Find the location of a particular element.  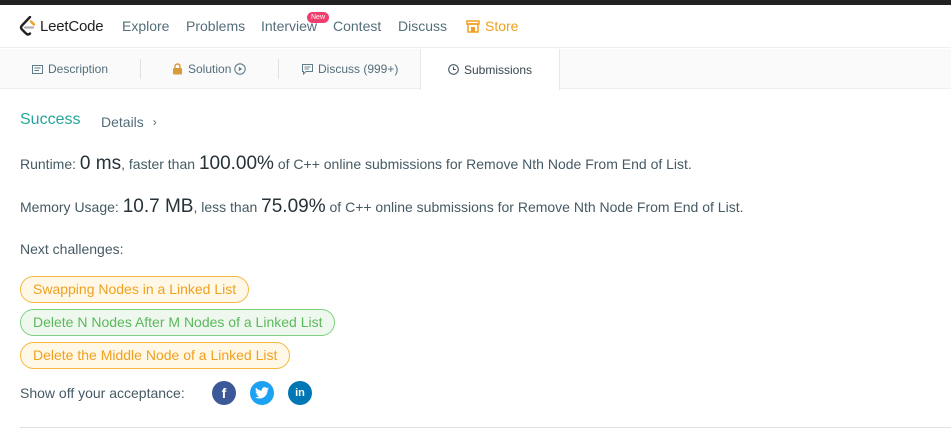

tab-discuss: Discuss (999+) is located at coordinates (350, 69).